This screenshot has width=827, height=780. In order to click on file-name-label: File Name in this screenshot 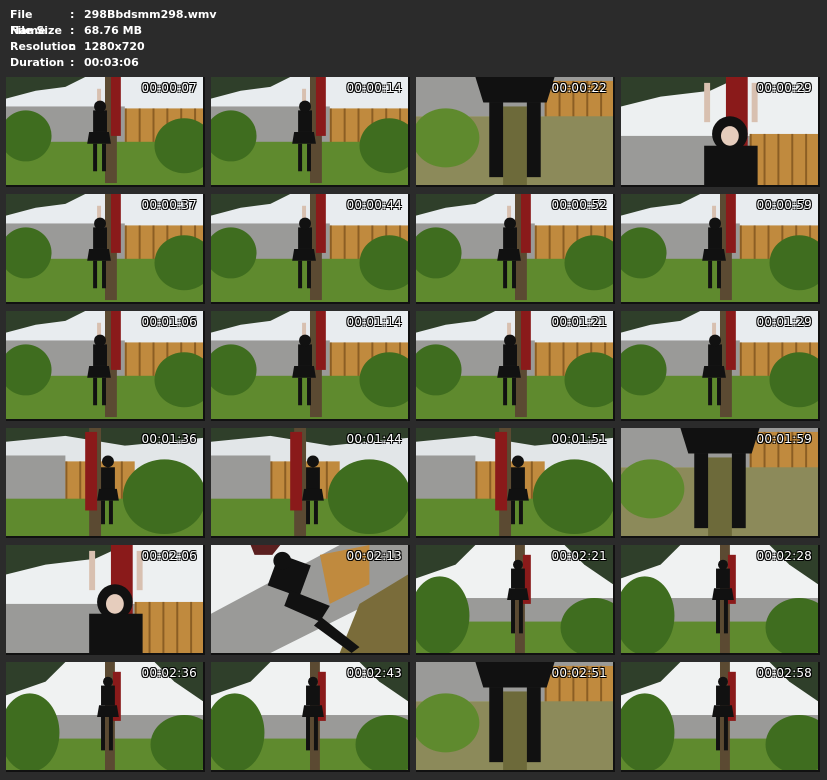, I will do `click(28, 22)`.